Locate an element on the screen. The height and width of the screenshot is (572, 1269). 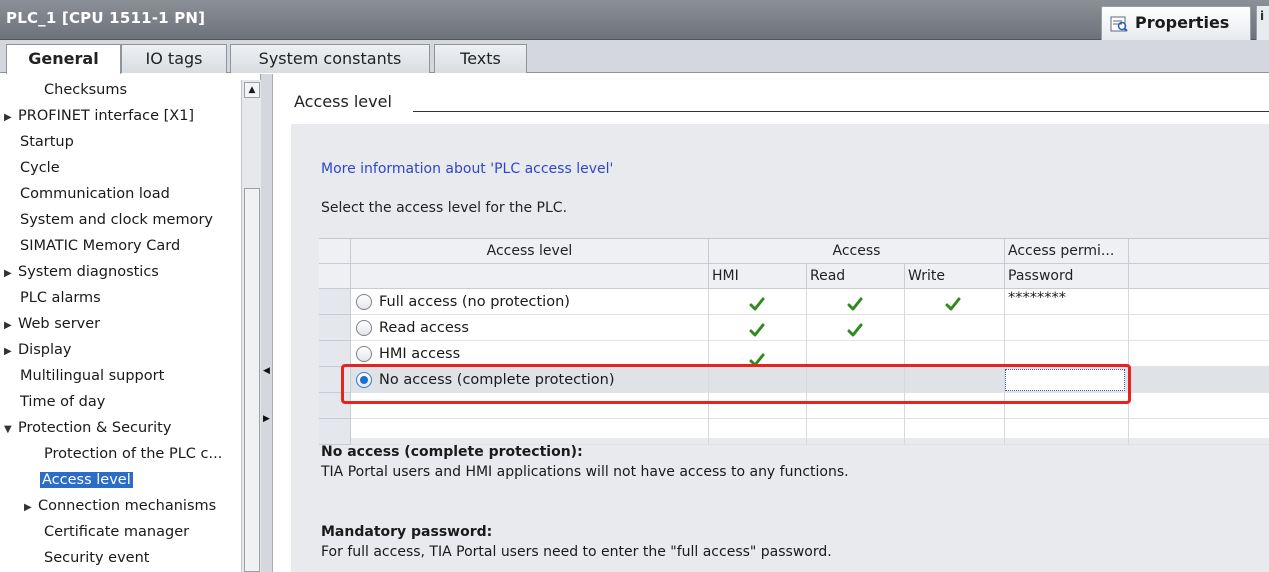
selection-highlight-box is located at coordinates (736, 384).